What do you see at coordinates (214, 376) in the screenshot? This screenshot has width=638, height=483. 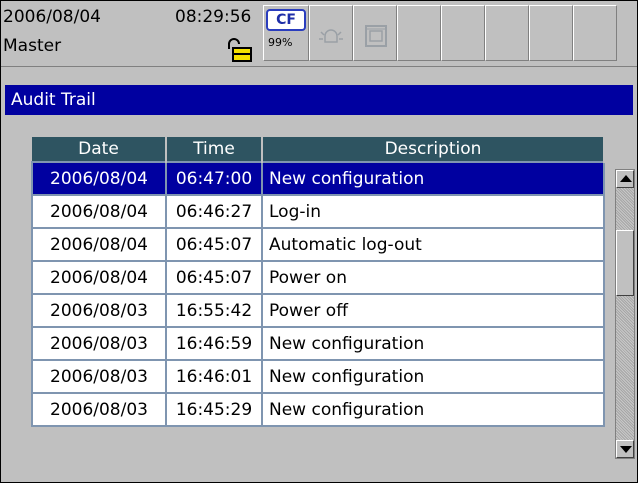 I see `cell-time: 16:46:01` at bounding box center [214, 376].